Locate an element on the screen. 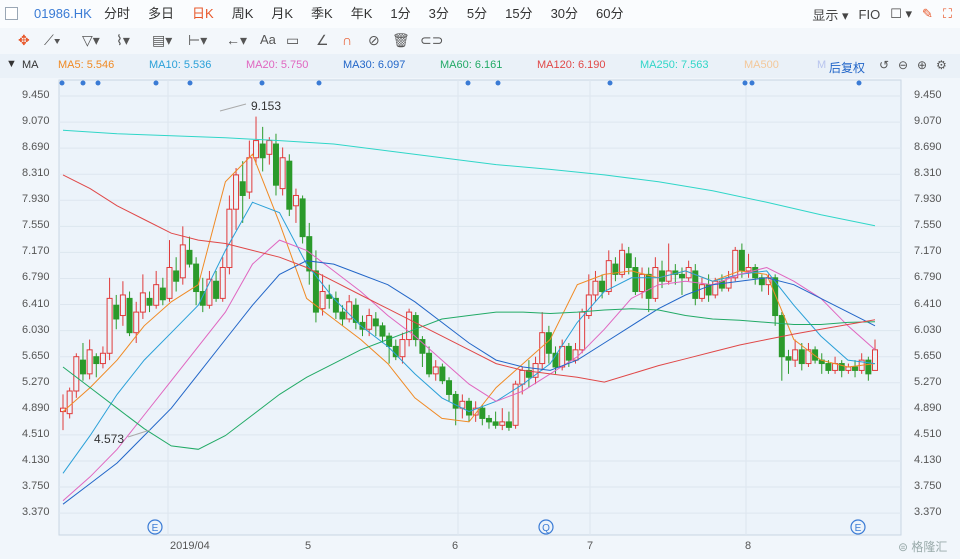 This screenshot has height=559, width=960. price-tick-left: 9.450 is located at coordinates (36, 95).